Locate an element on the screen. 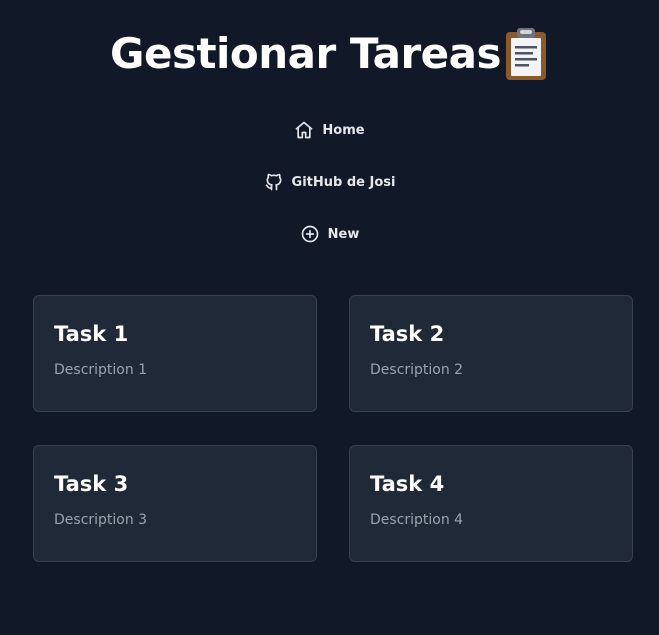  task-title: Task 1 is located at coordinates (91, 334).